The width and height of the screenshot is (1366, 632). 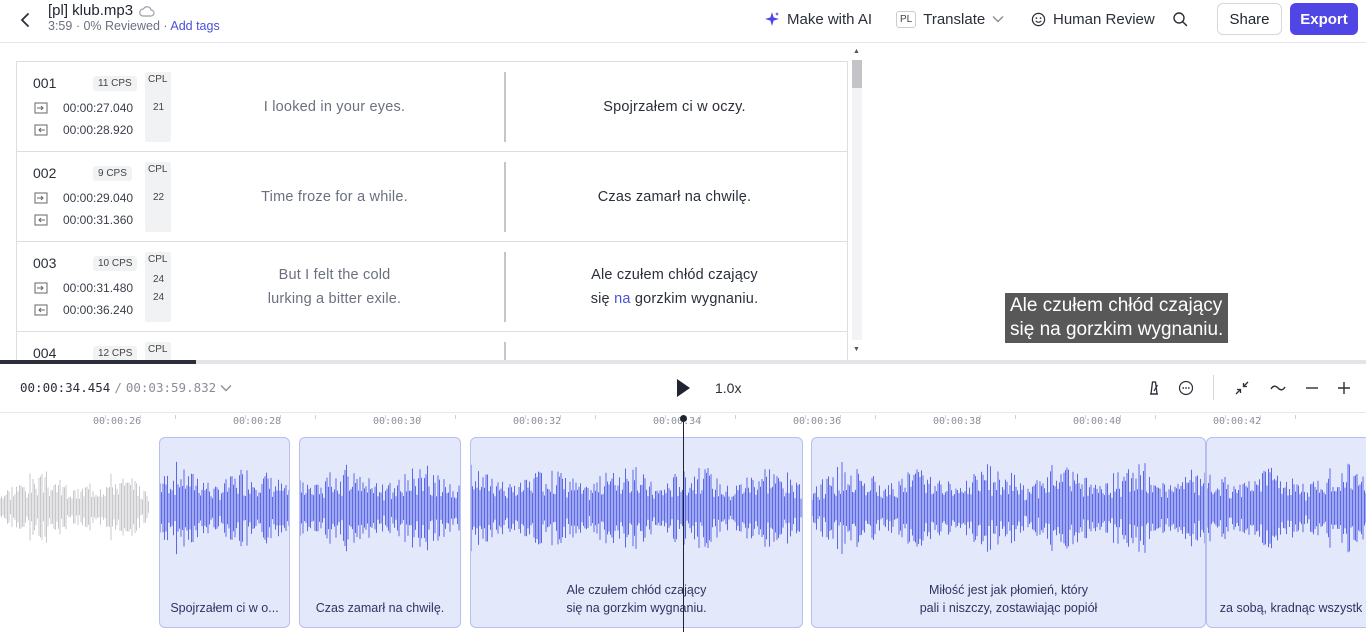 I want to click on subtitle-row: 004 12 CPS CPL, so click(x=432, y=346).